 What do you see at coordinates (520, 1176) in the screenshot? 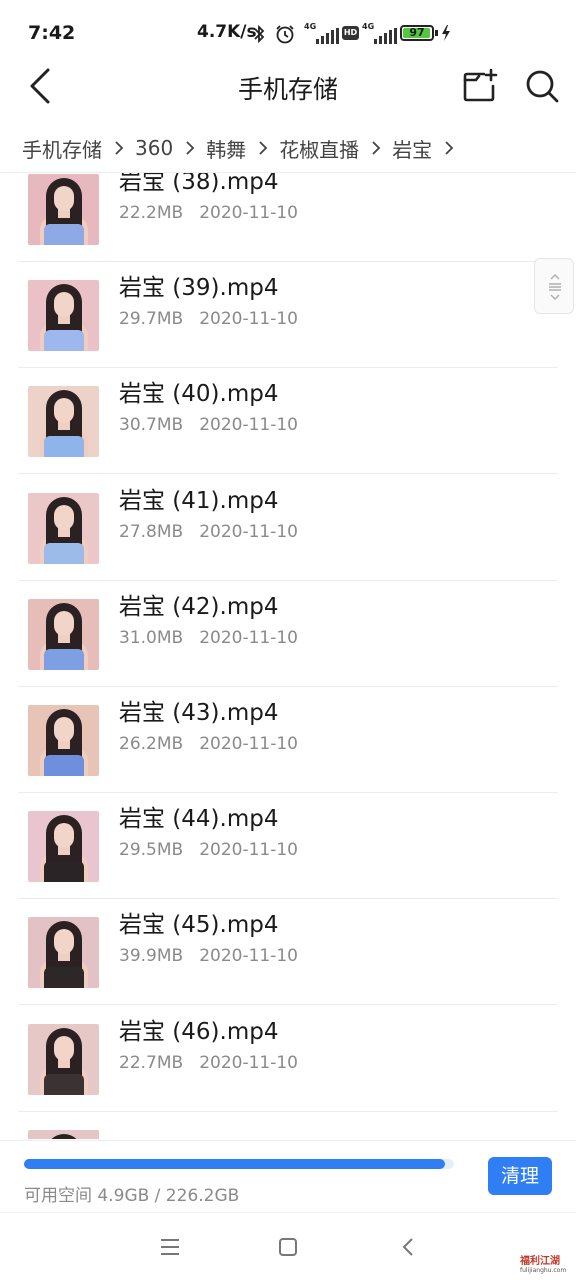
I see `clean-button: 清理` at bounding box center [520, 1176].